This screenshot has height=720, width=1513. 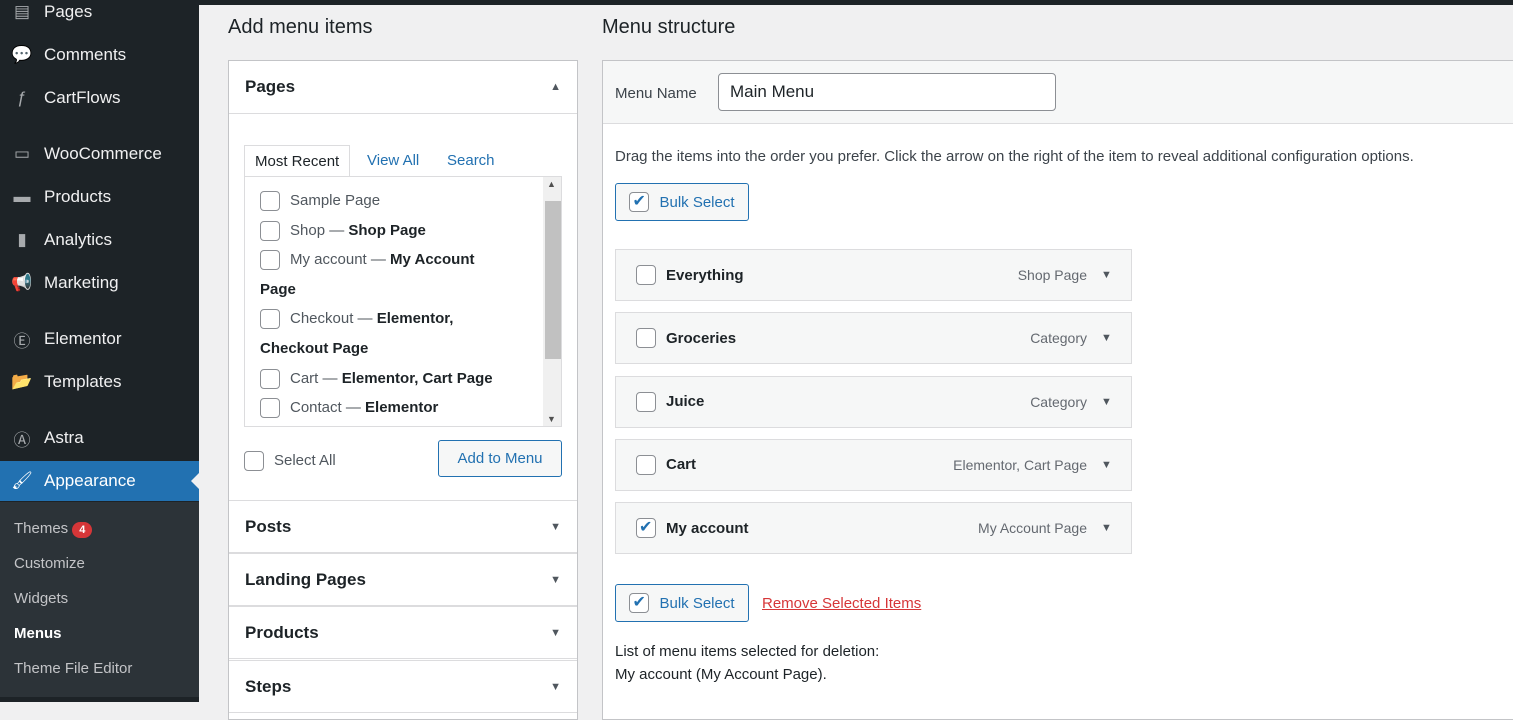 What do you see at coordinates (99, 98) in the screenshot?
I see `sidebar-item-cartflows: ƒ CartFlows` at bounding box center [99, 98].